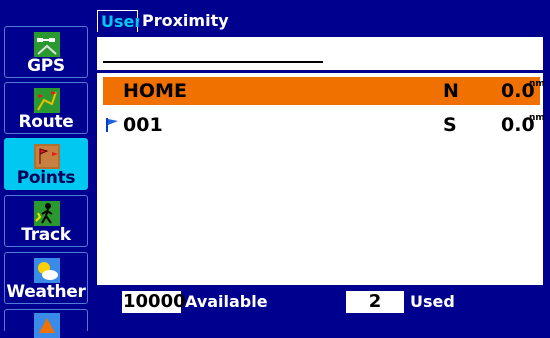 The width and height of the screenshot is (550, 338). What do you see at coordinates (46, 178) in the screenshot?
I see `nav-label-points: Points` at bounding box center [46, 178].